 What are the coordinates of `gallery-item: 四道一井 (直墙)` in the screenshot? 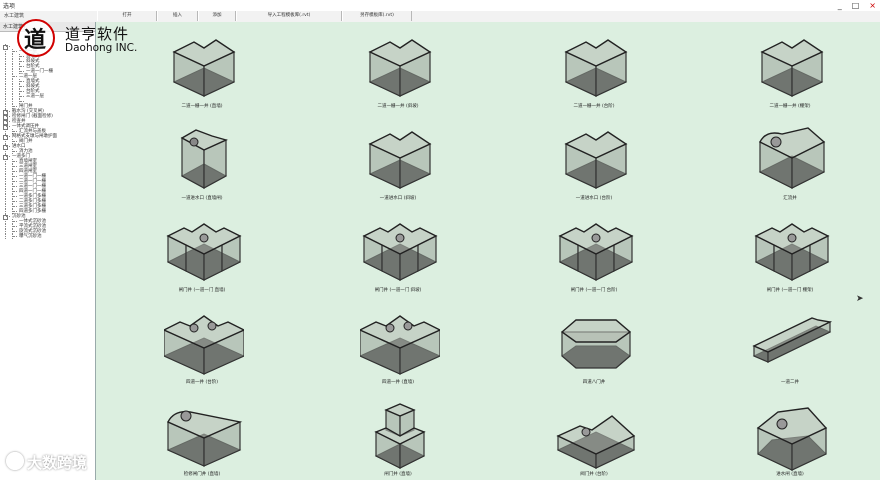 It's located at (398, 350).